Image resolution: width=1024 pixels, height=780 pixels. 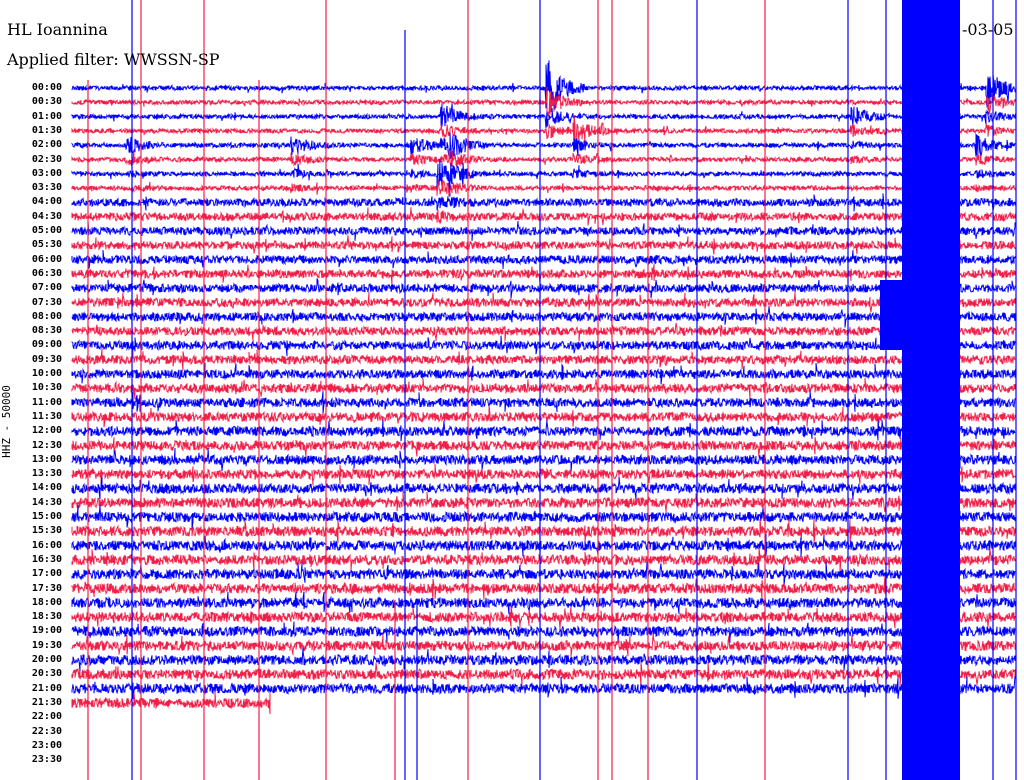 What do you see at coordinates (46, 588) in the screenshot?
I see `row-label: 17:30` at bounding box center [46, 588].